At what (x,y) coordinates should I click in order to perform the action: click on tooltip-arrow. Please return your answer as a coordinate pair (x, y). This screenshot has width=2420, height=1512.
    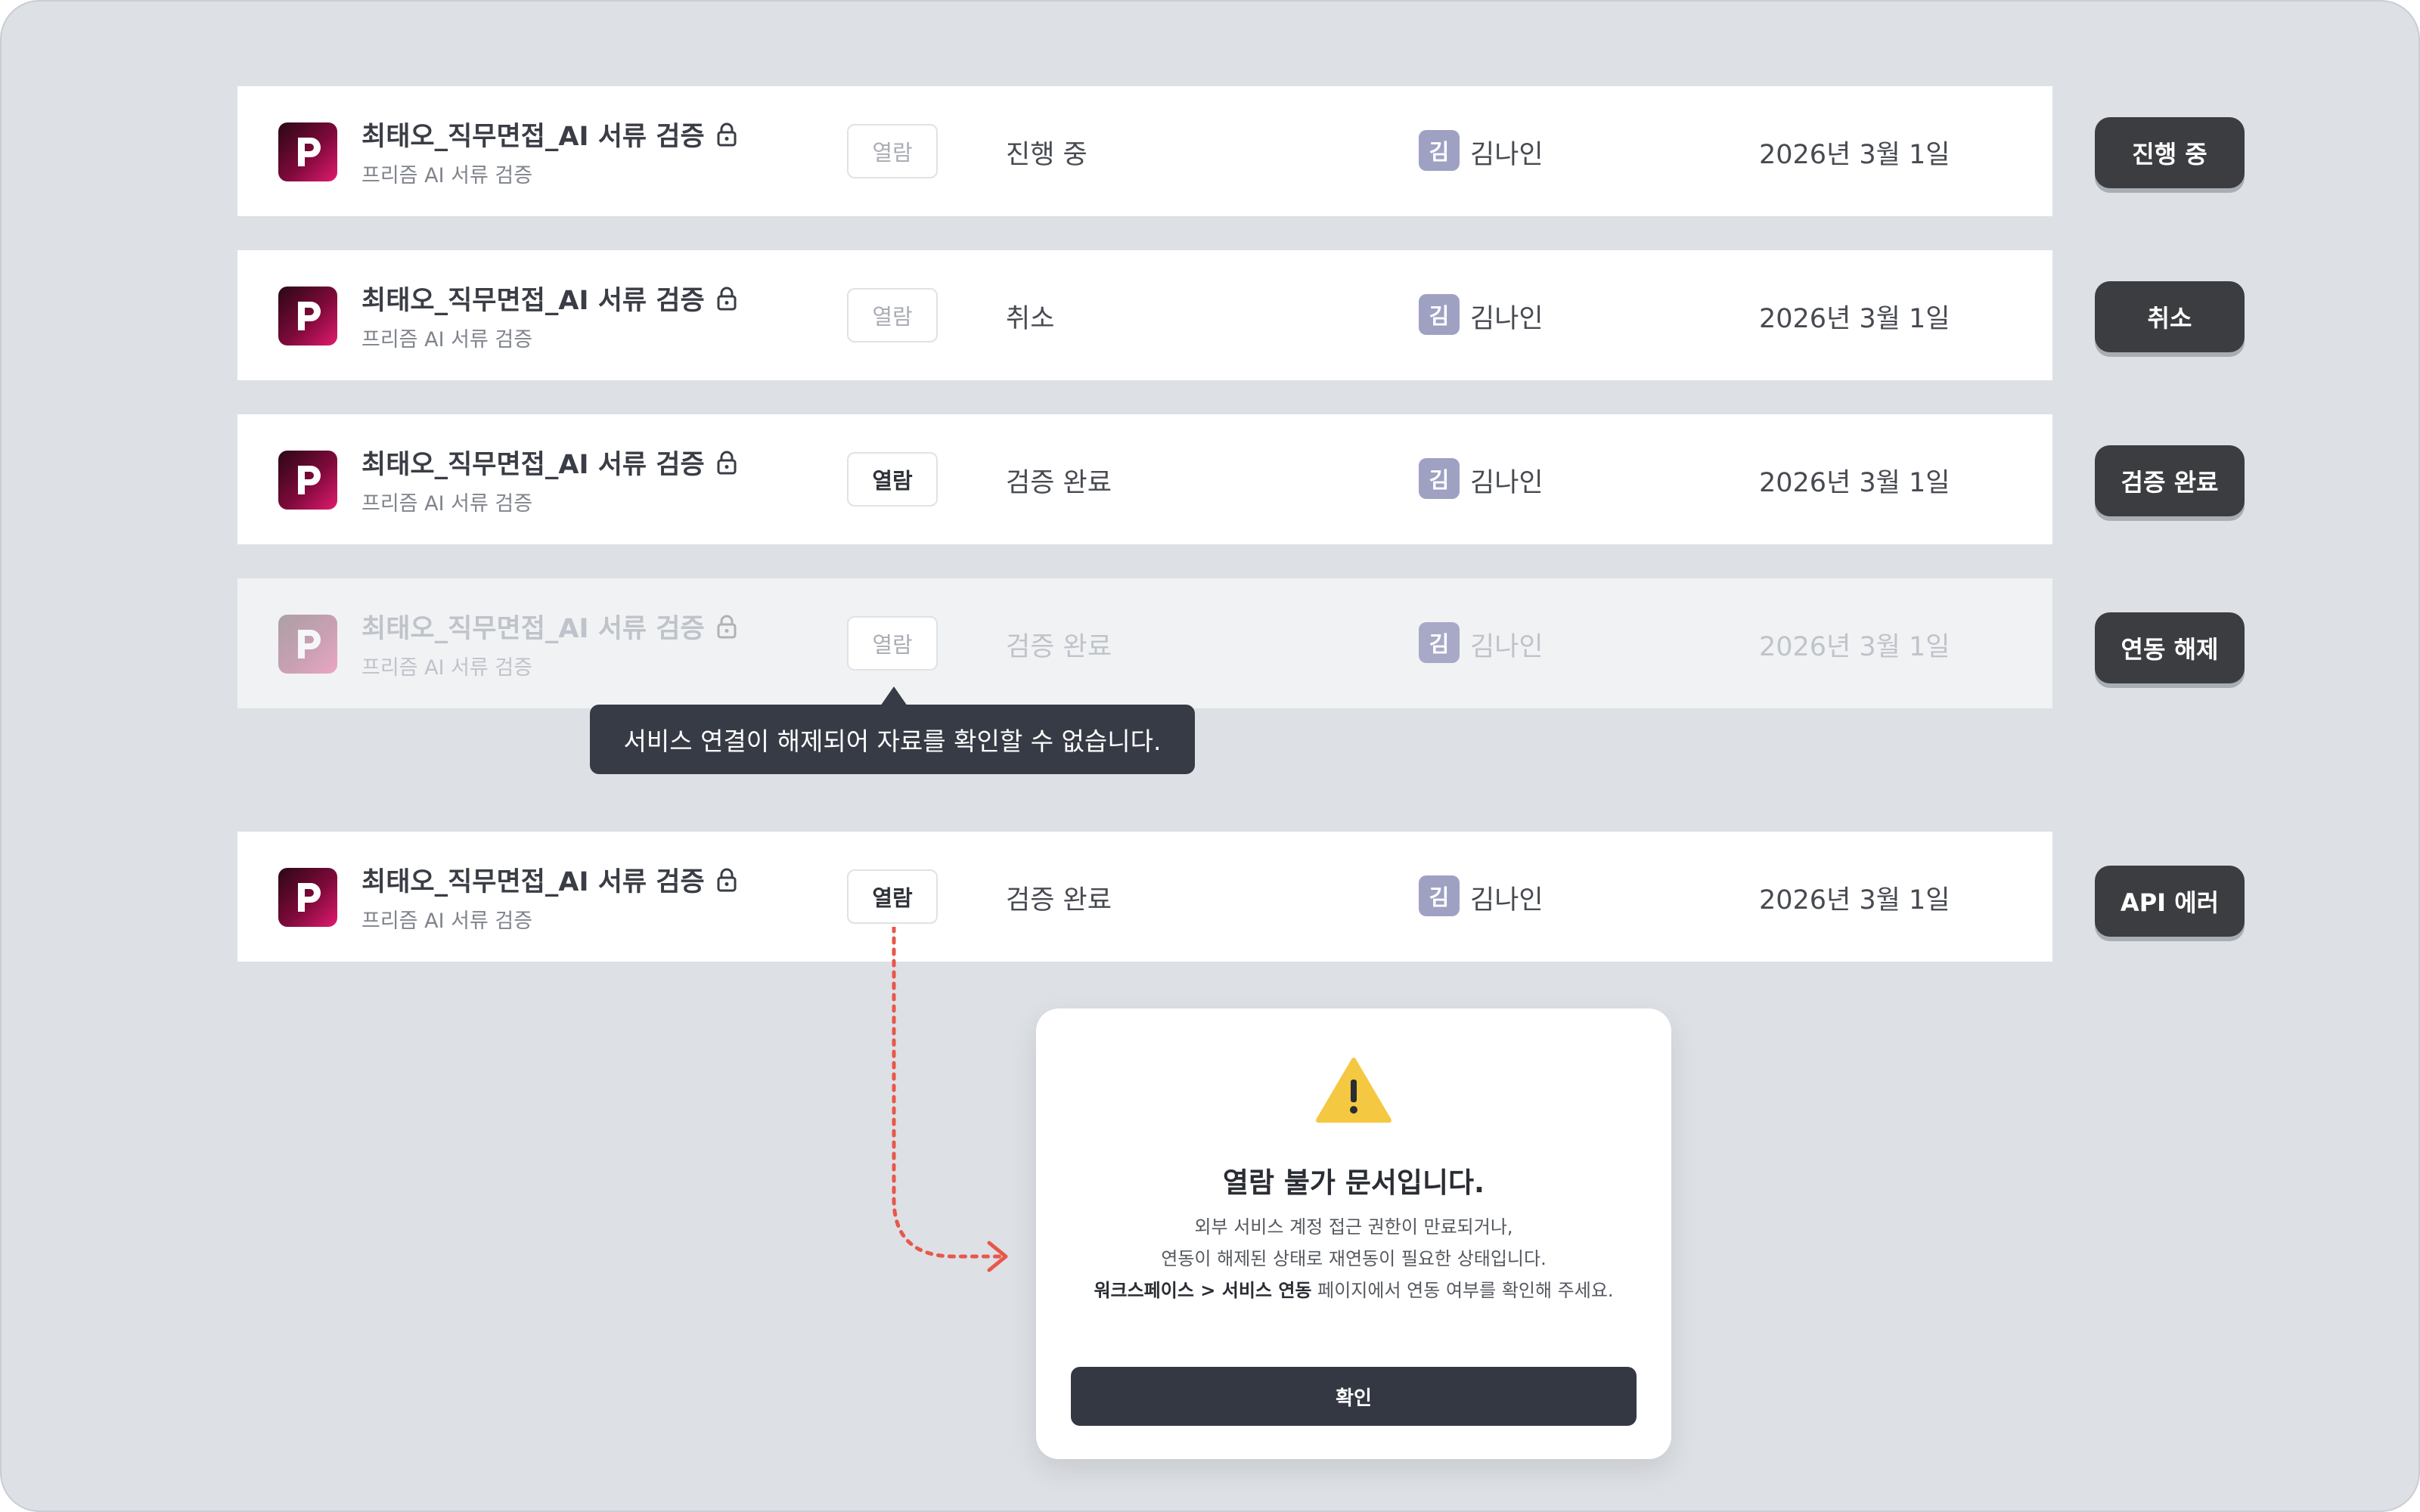
    Looking at the image, I should click on (894, 696).